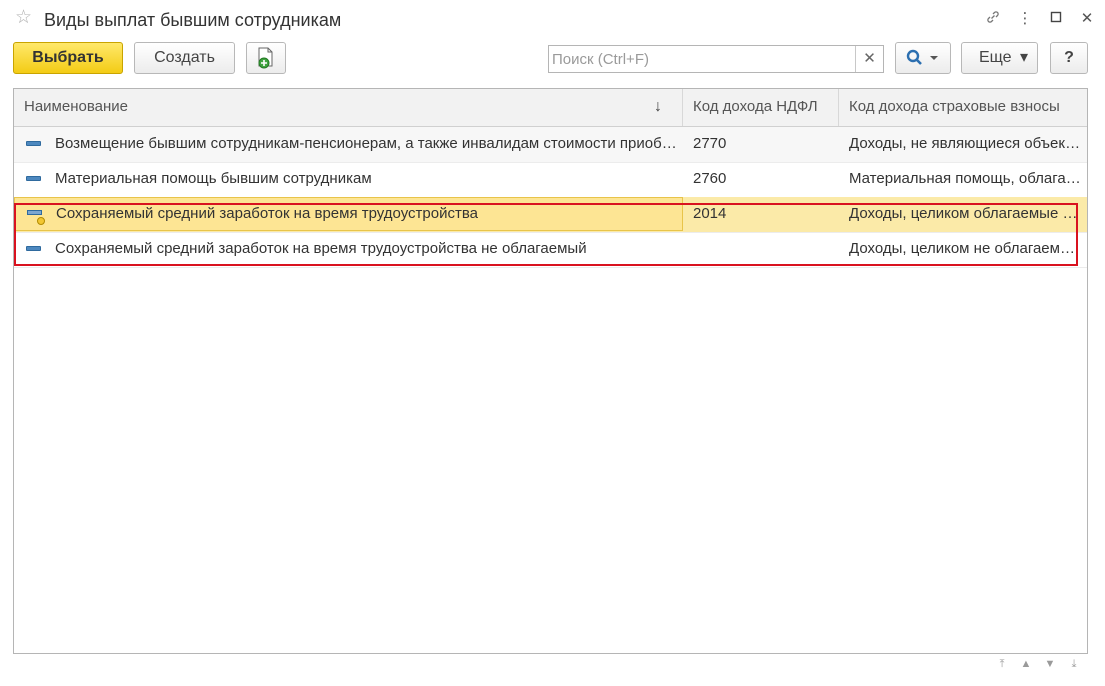 The width and height of the screenshot is (1105, 686). What do you see at coordinates (702, 59) in the screenshot?
I see `search-input` at bounding box center [702, 59].